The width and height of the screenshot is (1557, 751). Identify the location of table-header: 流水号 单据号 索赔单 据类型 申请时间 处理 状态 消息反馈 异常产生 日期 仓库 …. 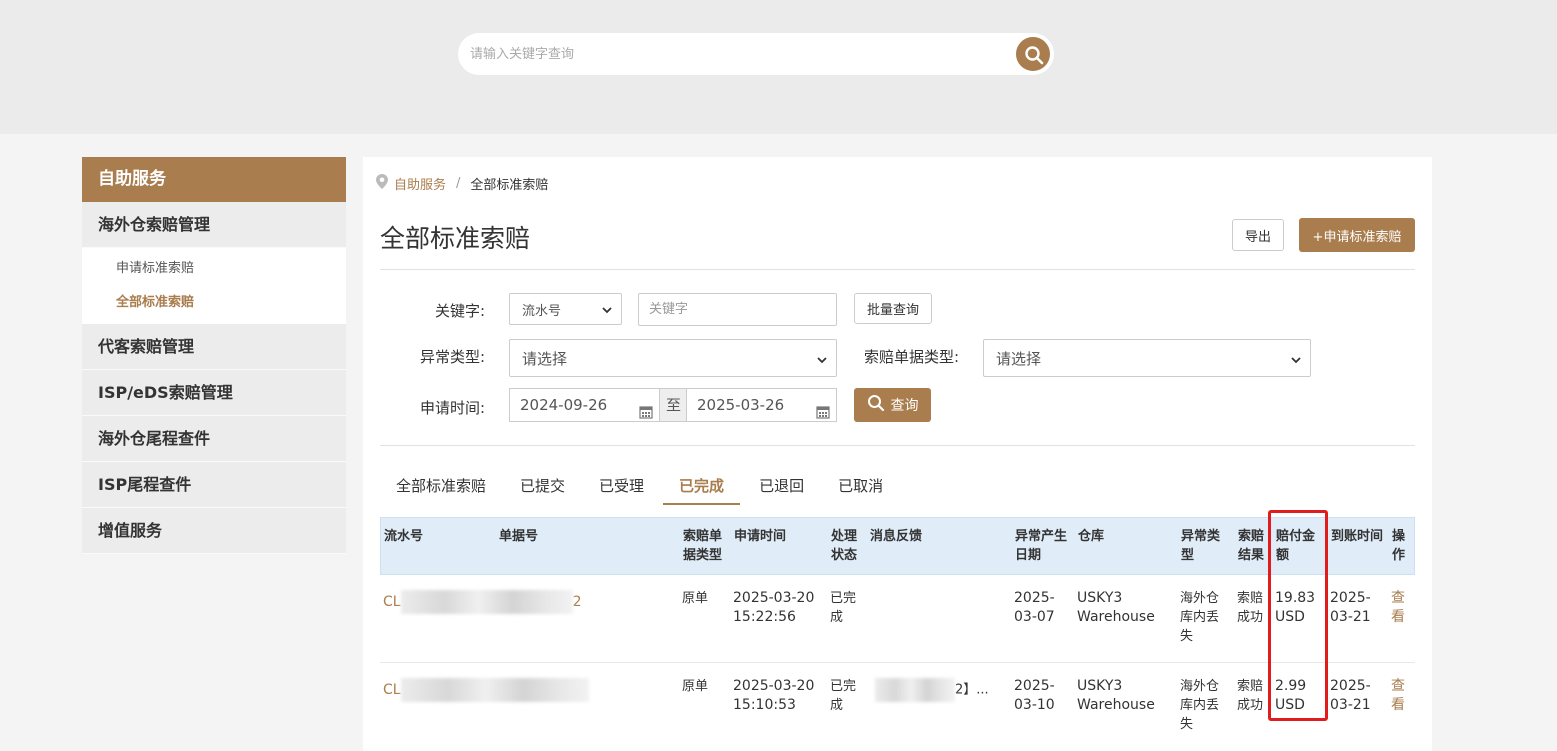
(897, 546).